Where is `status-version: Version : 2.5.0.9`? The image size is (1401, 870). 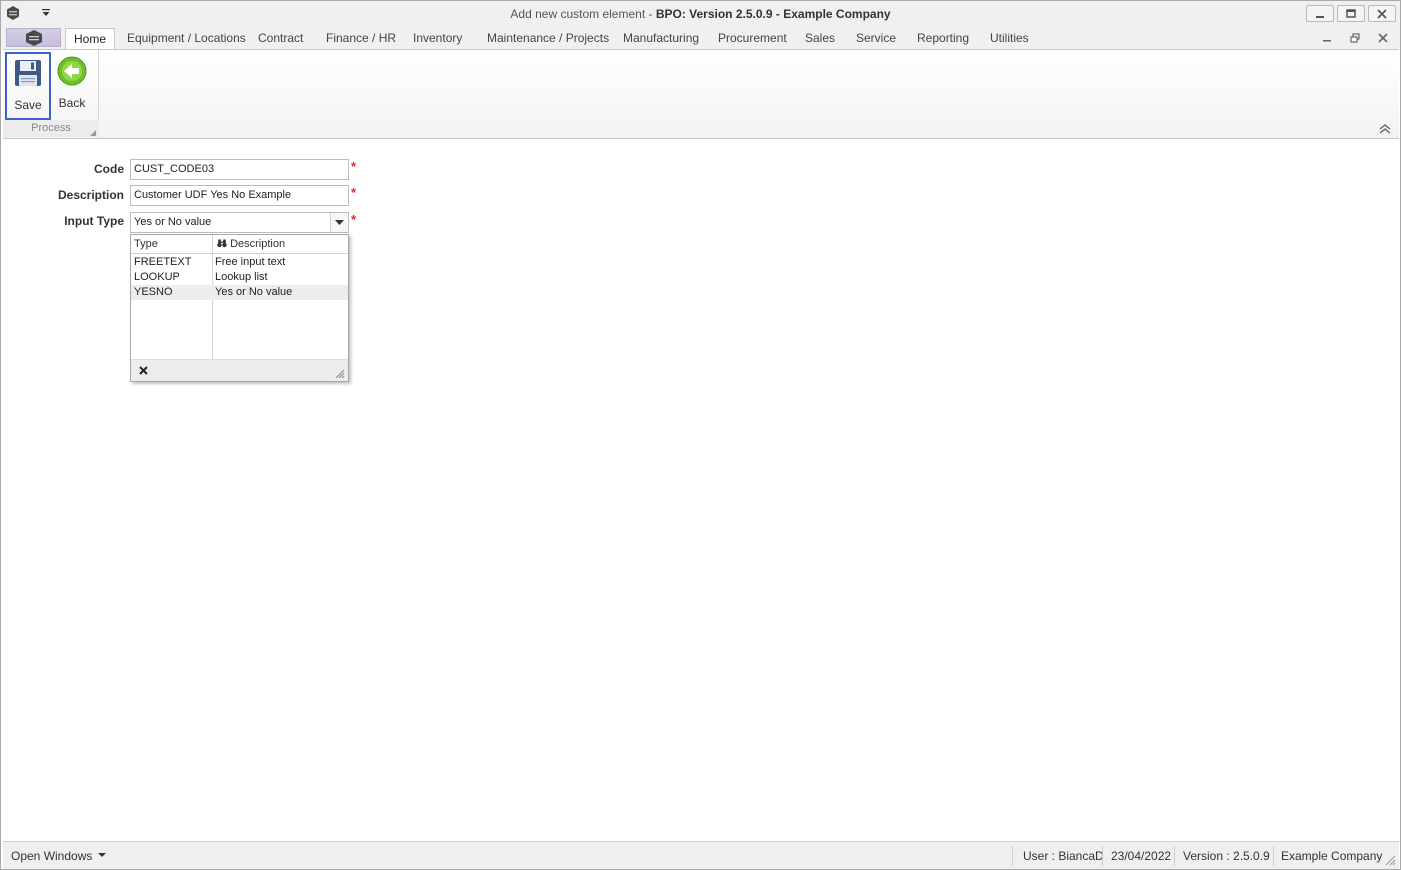 status-version: Version : 2.5.0.9 is located at coordinates (1226, 856).